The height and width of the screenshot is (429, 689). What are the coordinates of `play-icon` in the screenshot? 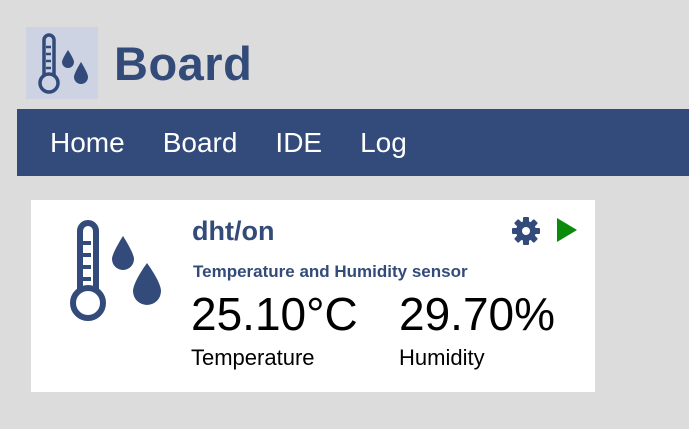 It's located at (567, 230).